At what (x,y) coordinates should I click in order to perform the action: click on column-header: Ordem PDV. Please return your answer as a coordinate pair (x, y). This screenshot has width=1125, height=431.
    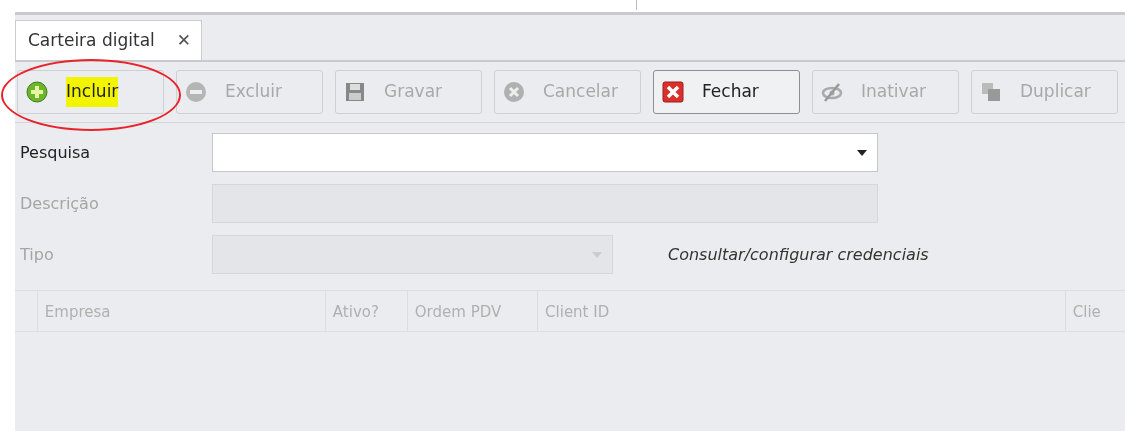
    Looking at the image, I should click on (473, 311).